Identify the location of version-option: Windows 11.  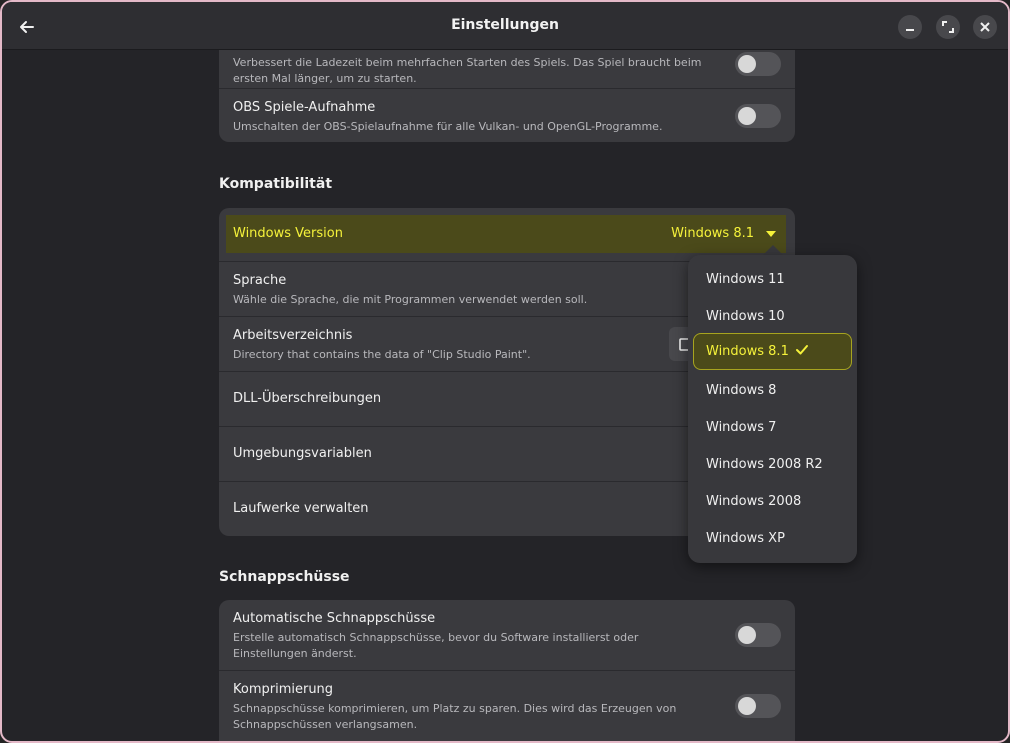
(772, 279).